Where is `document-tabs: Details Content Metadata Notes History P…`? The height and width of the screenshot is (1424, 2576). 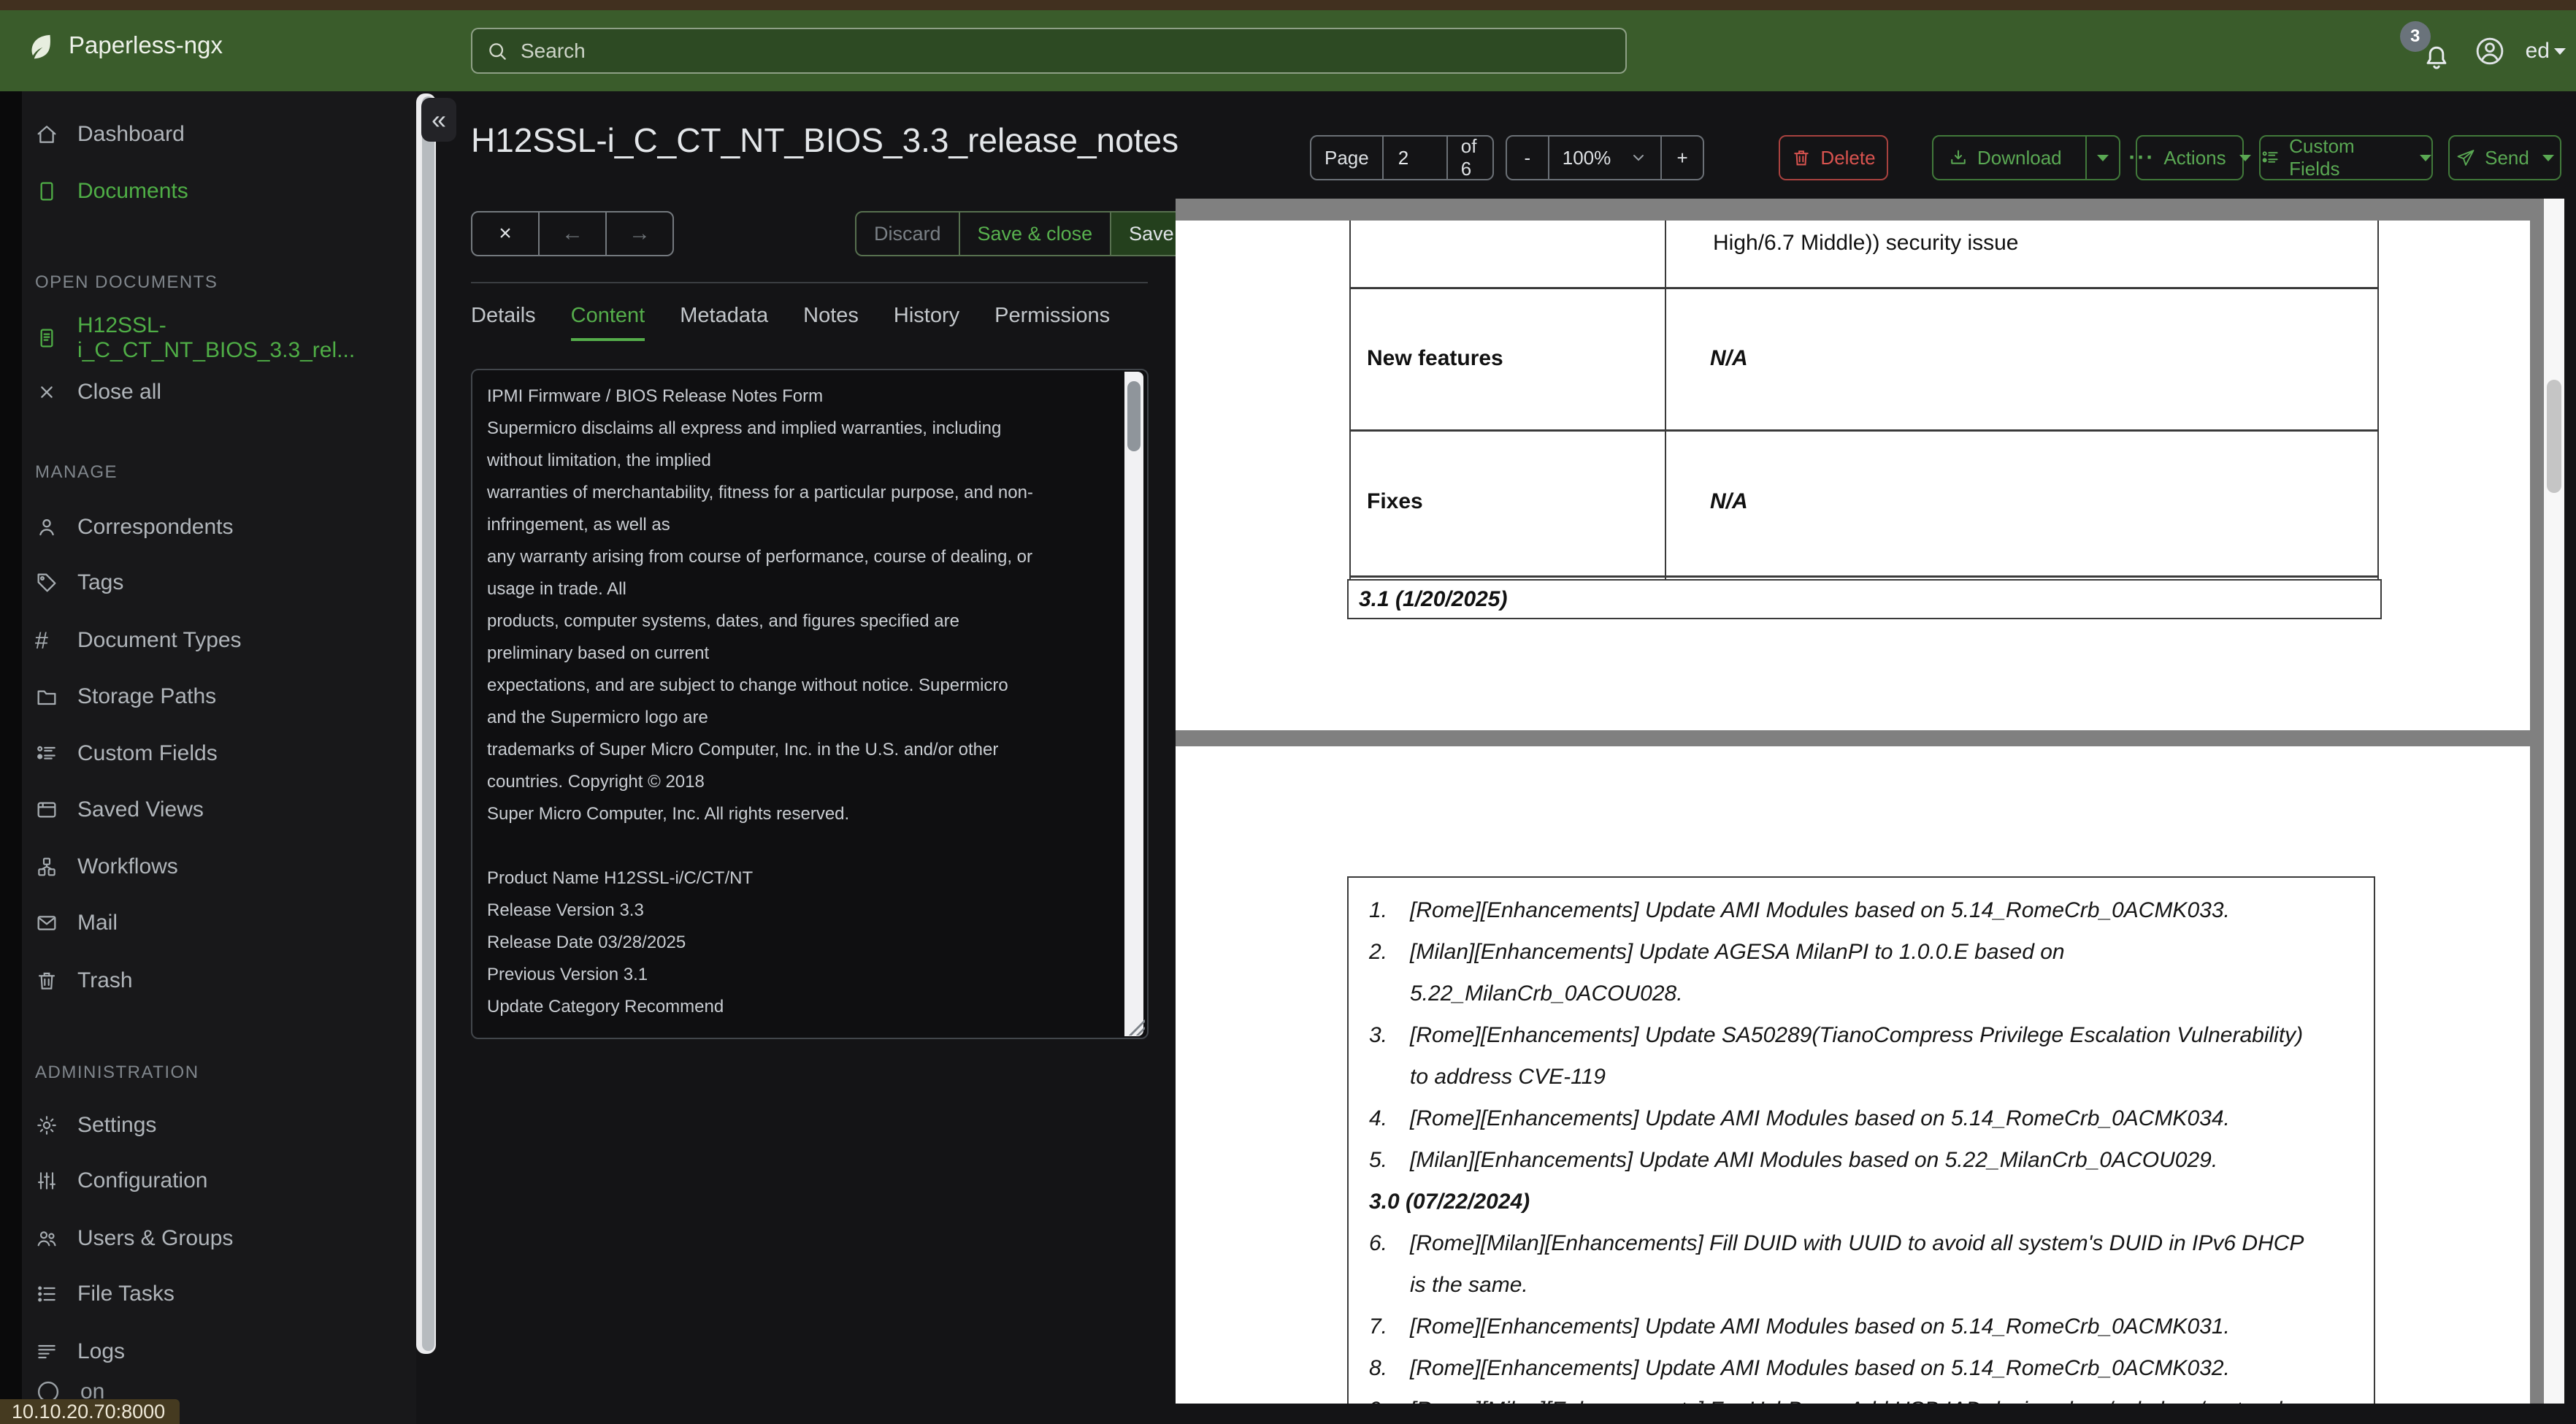
document-tabs: Details Content Metadata Notes History P… is located at coordinates (791, 323).